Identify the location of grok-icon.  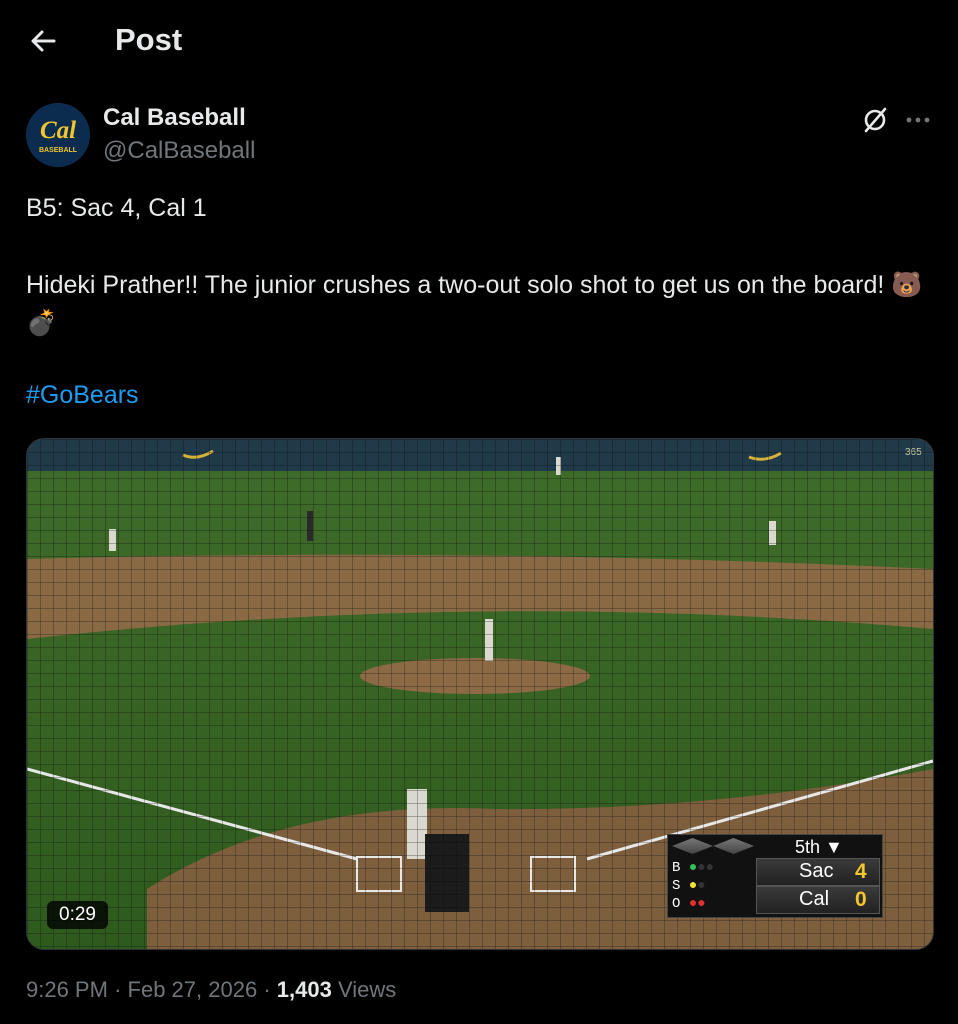
(875, 120).